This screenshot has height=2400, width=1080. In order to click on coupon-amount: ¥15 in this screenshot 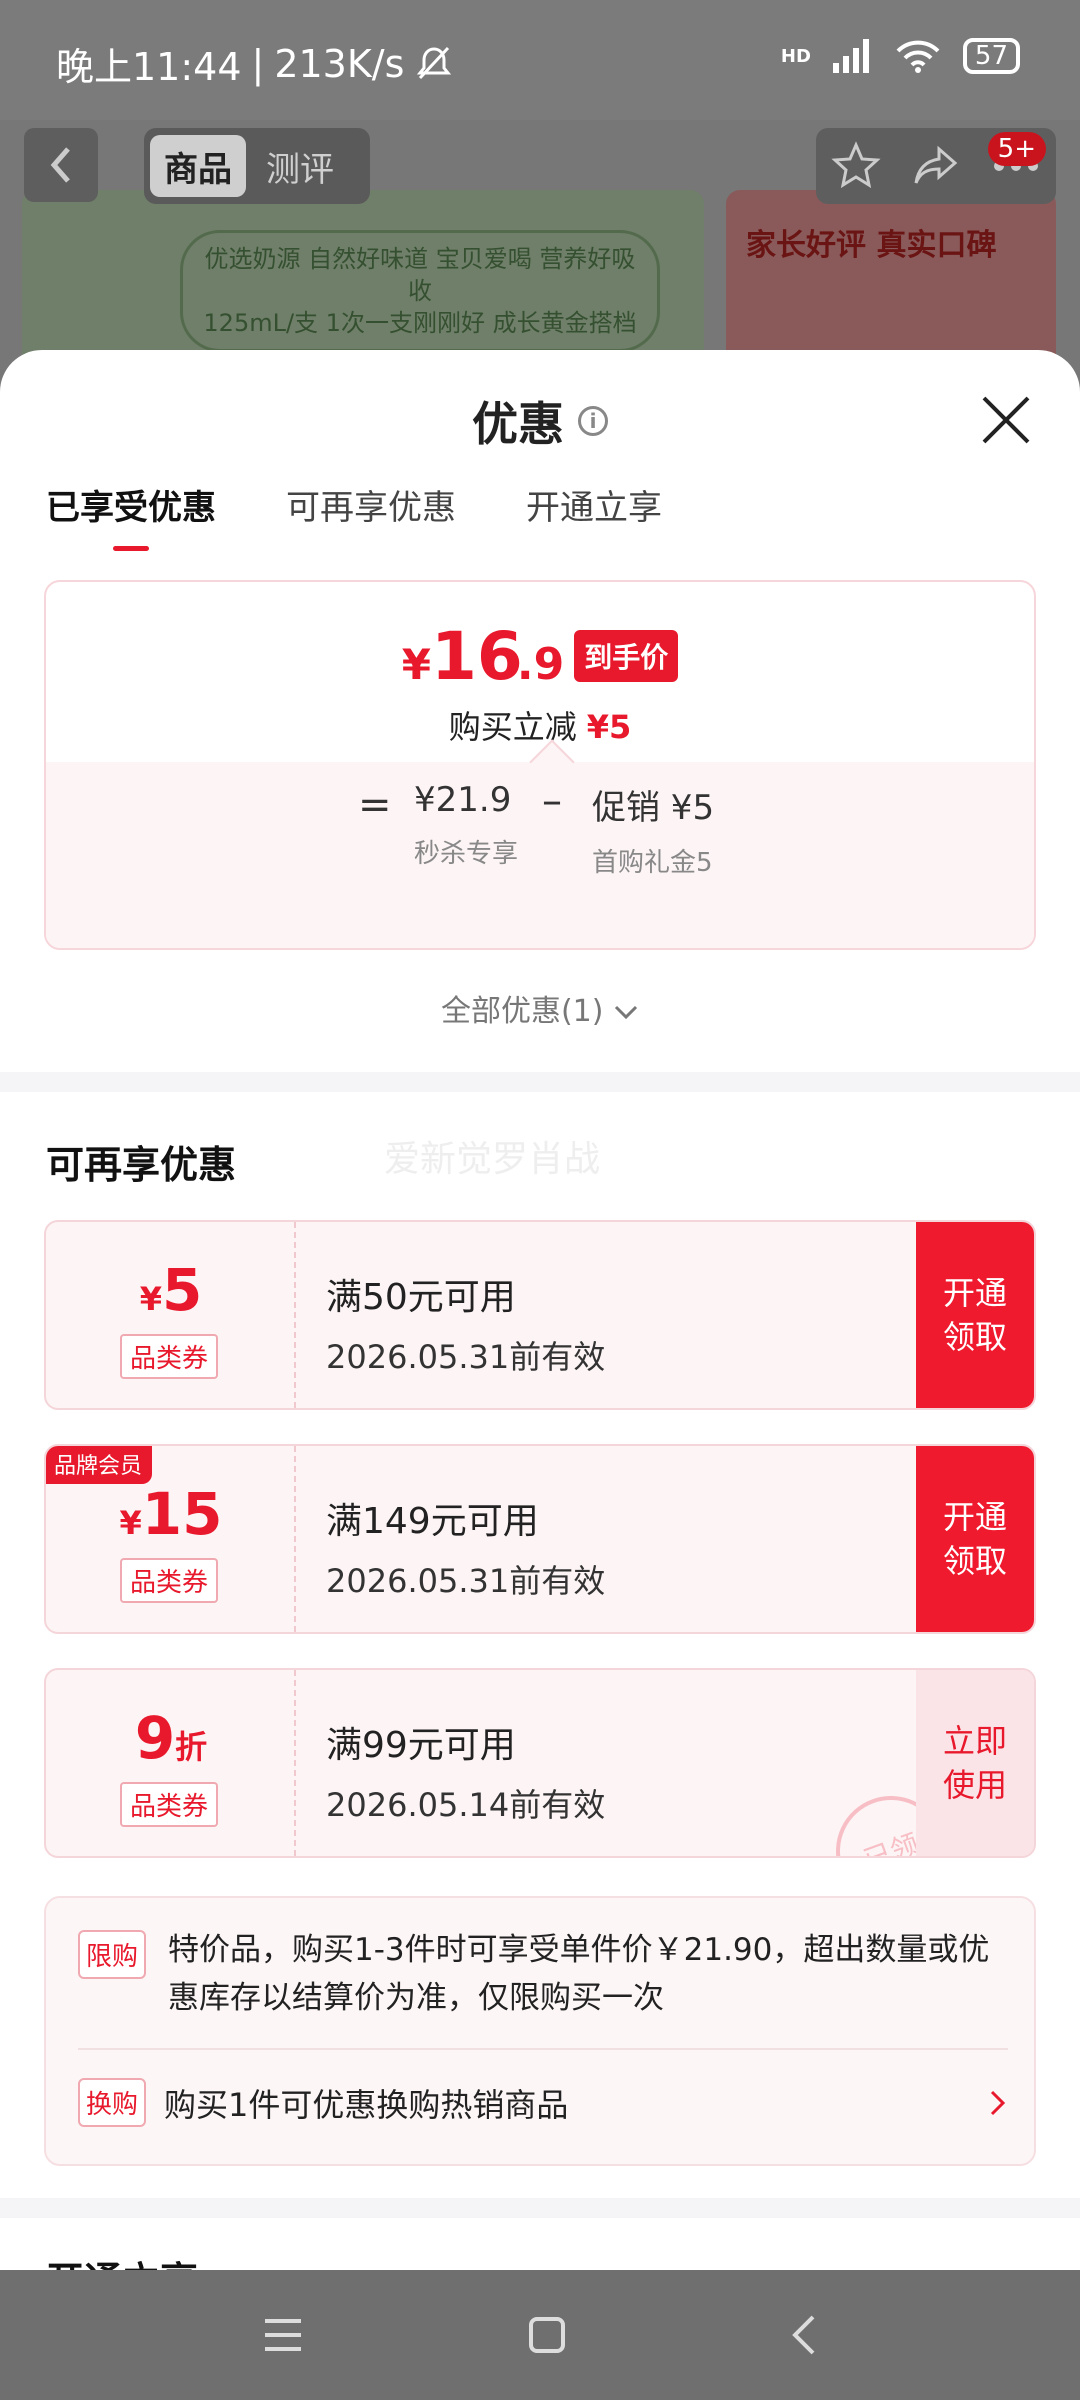, I will do `click(171, 1514)`.